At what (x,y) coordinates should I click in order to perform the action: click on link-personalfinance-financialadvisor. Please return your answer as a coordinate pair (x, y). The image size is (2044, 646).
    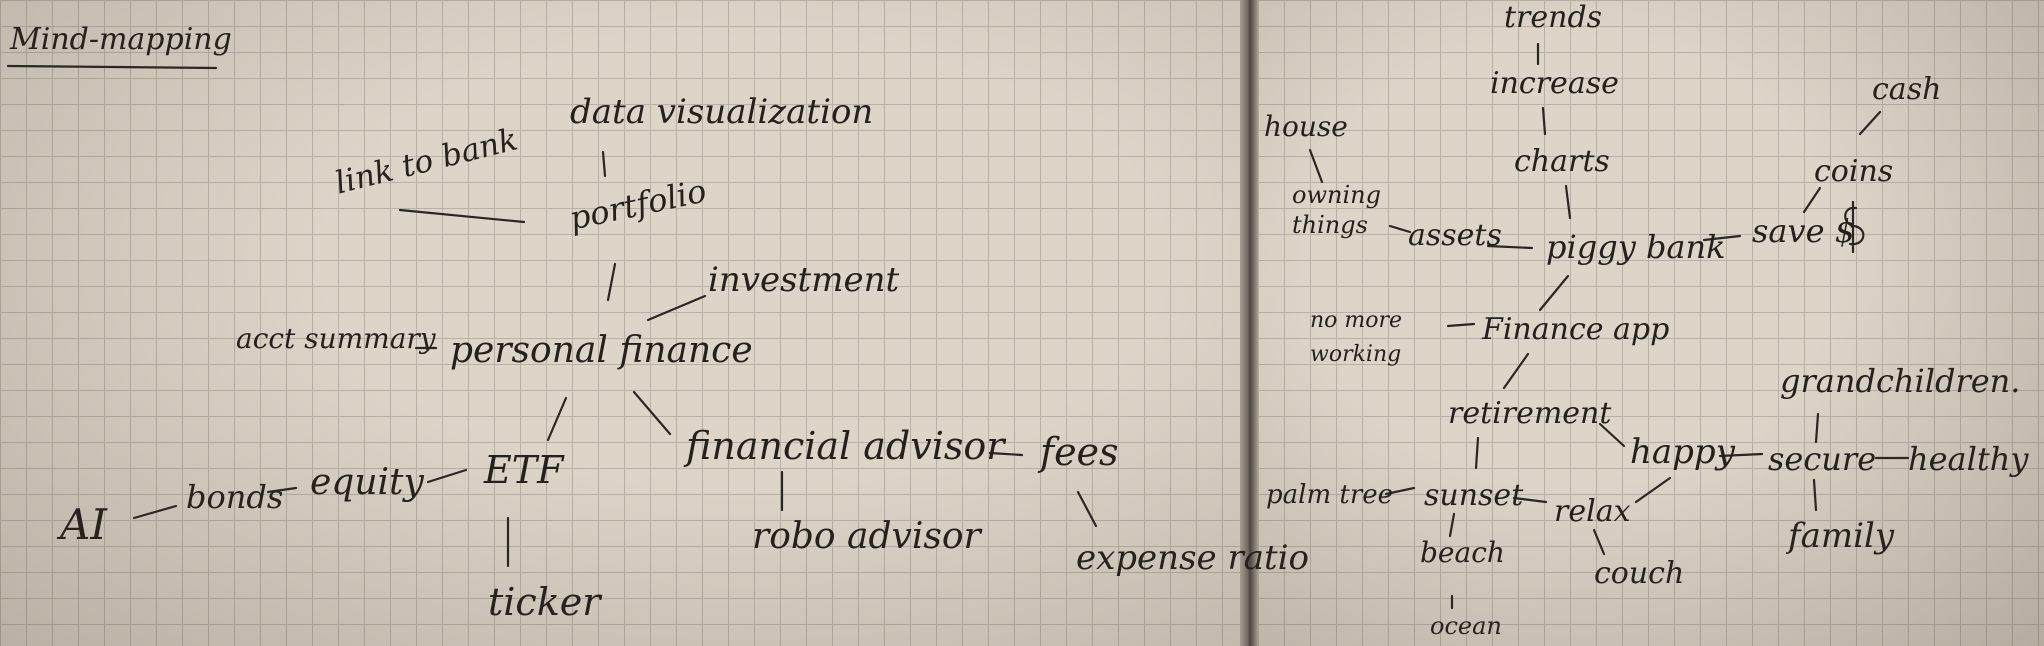
    Looking at the image, I should click on (652, 413).